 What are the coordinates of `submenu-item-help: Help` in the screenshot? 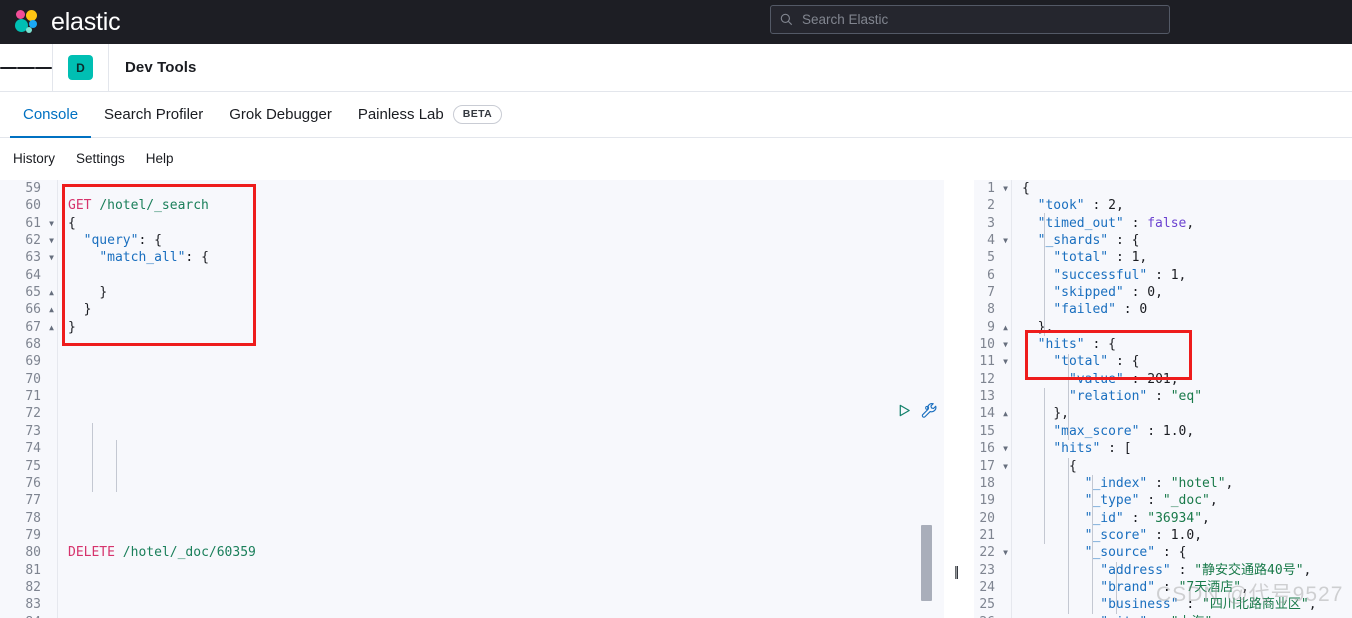 It's located at (160, 158).